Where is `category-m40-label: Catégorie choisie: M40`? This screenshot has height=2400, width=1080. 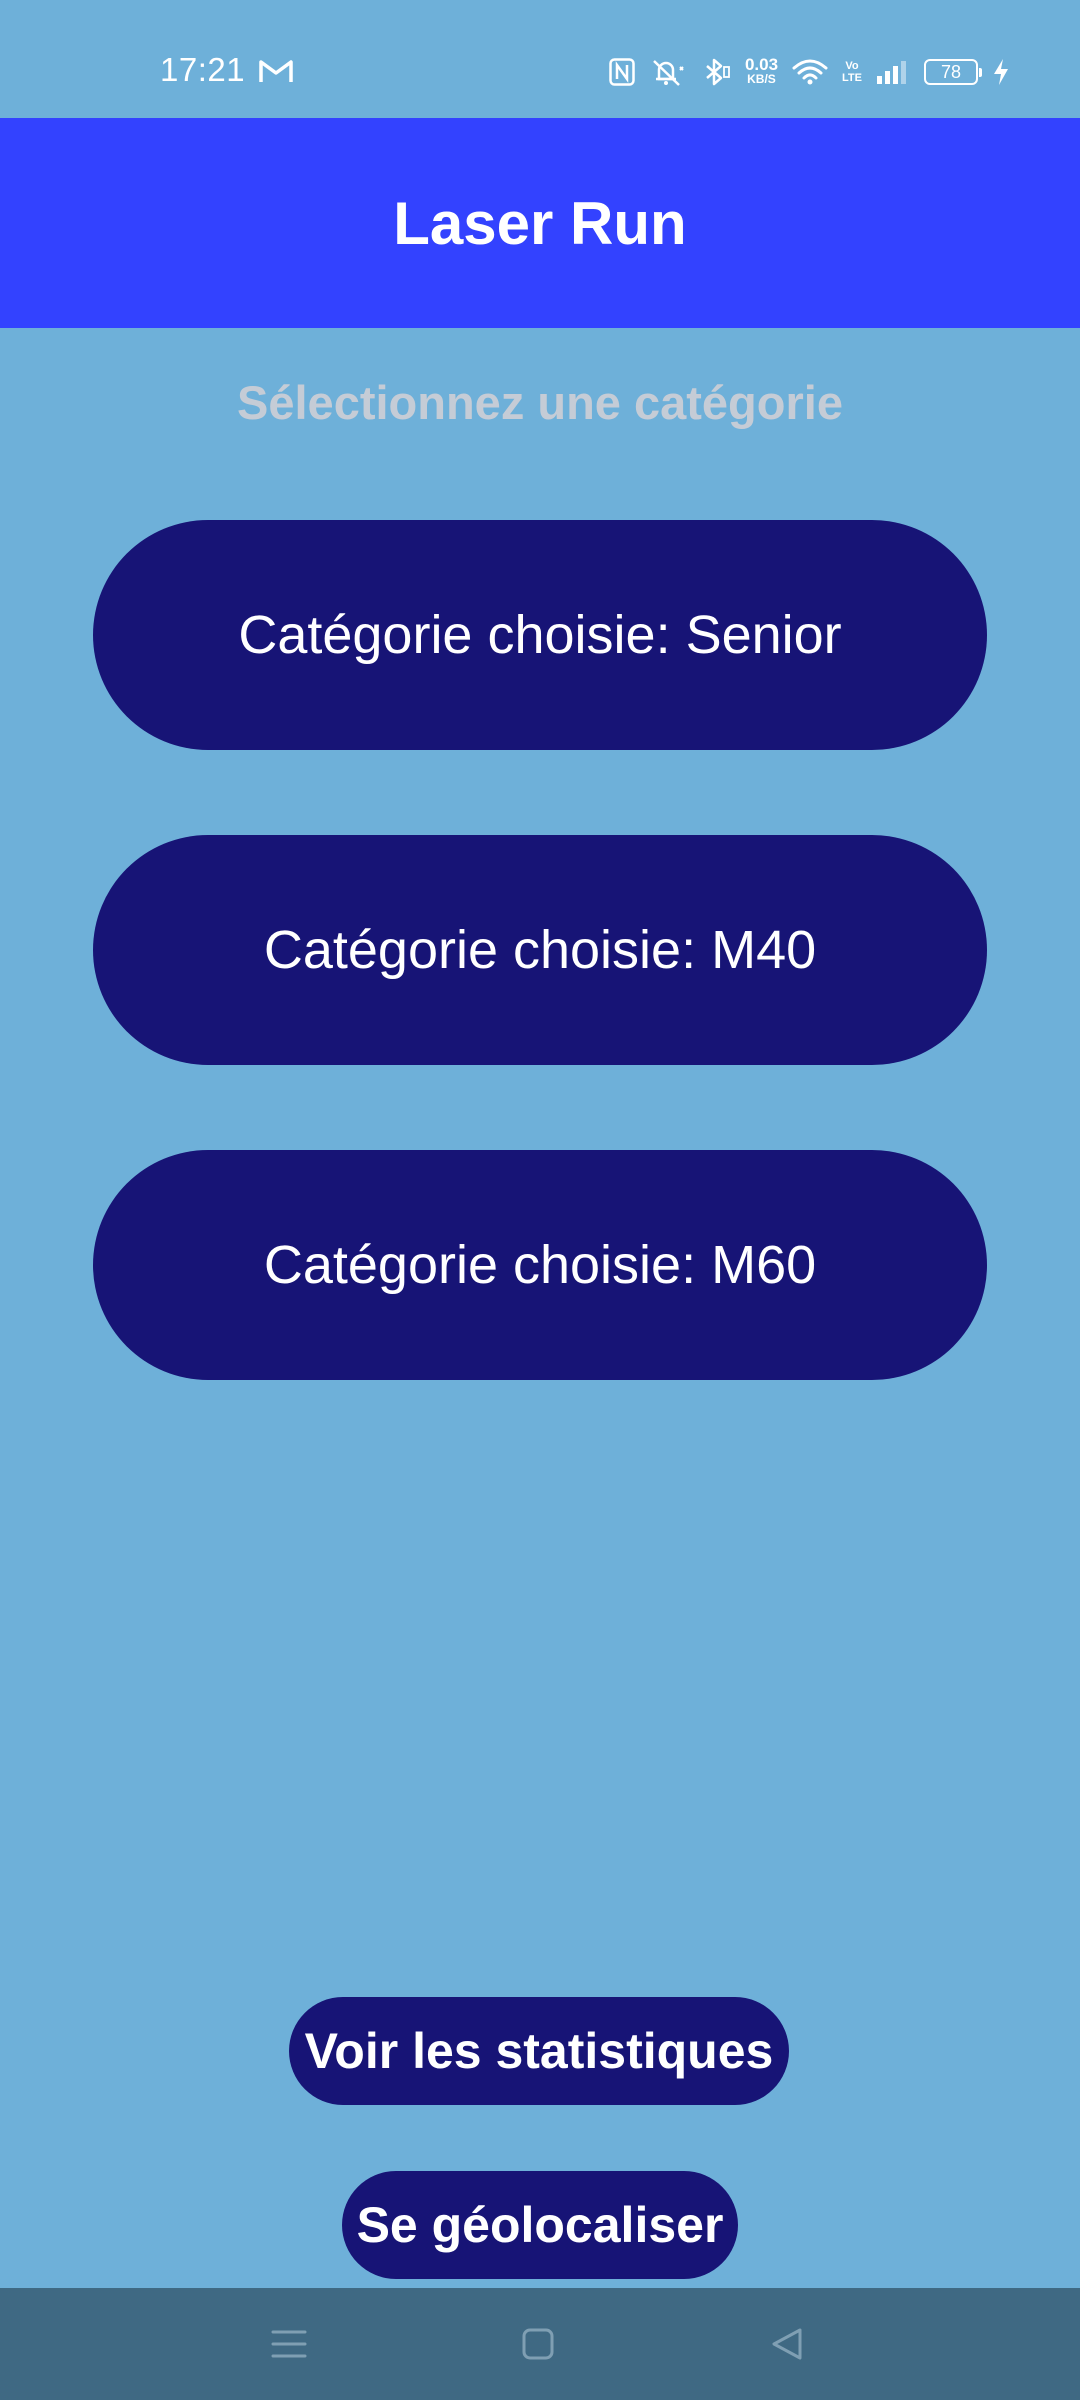
category-m40-label: Catégorie choisie: M40 is located at coordinates (540, 950).